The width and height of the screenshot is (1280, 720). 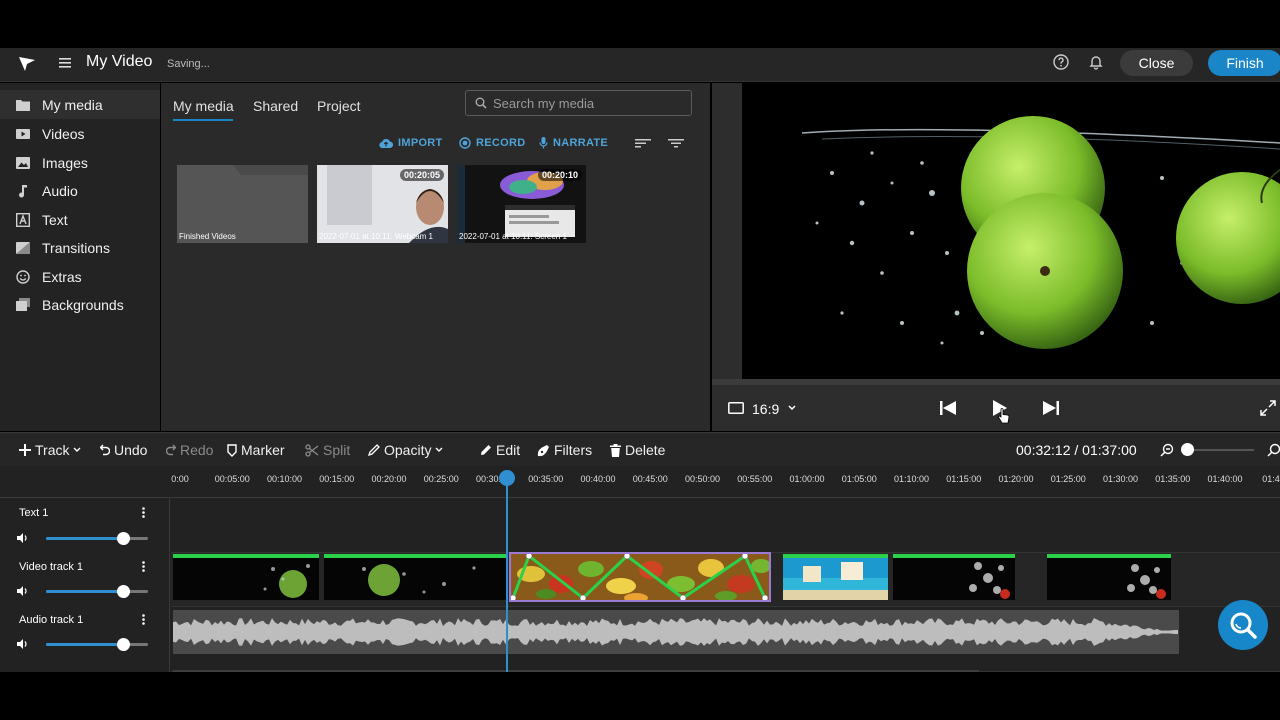 What do you see at coordinates (51, 620) in the screenshot?
I see `track-name: Audio track 1` at bounding box center [51, 620].